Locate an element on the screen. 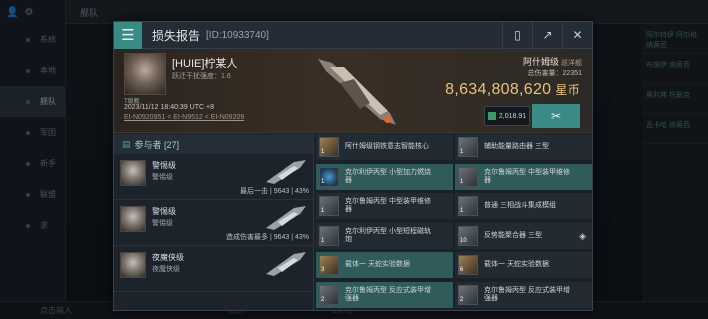  item-icon: 3 is located at coordinates (329, 265).